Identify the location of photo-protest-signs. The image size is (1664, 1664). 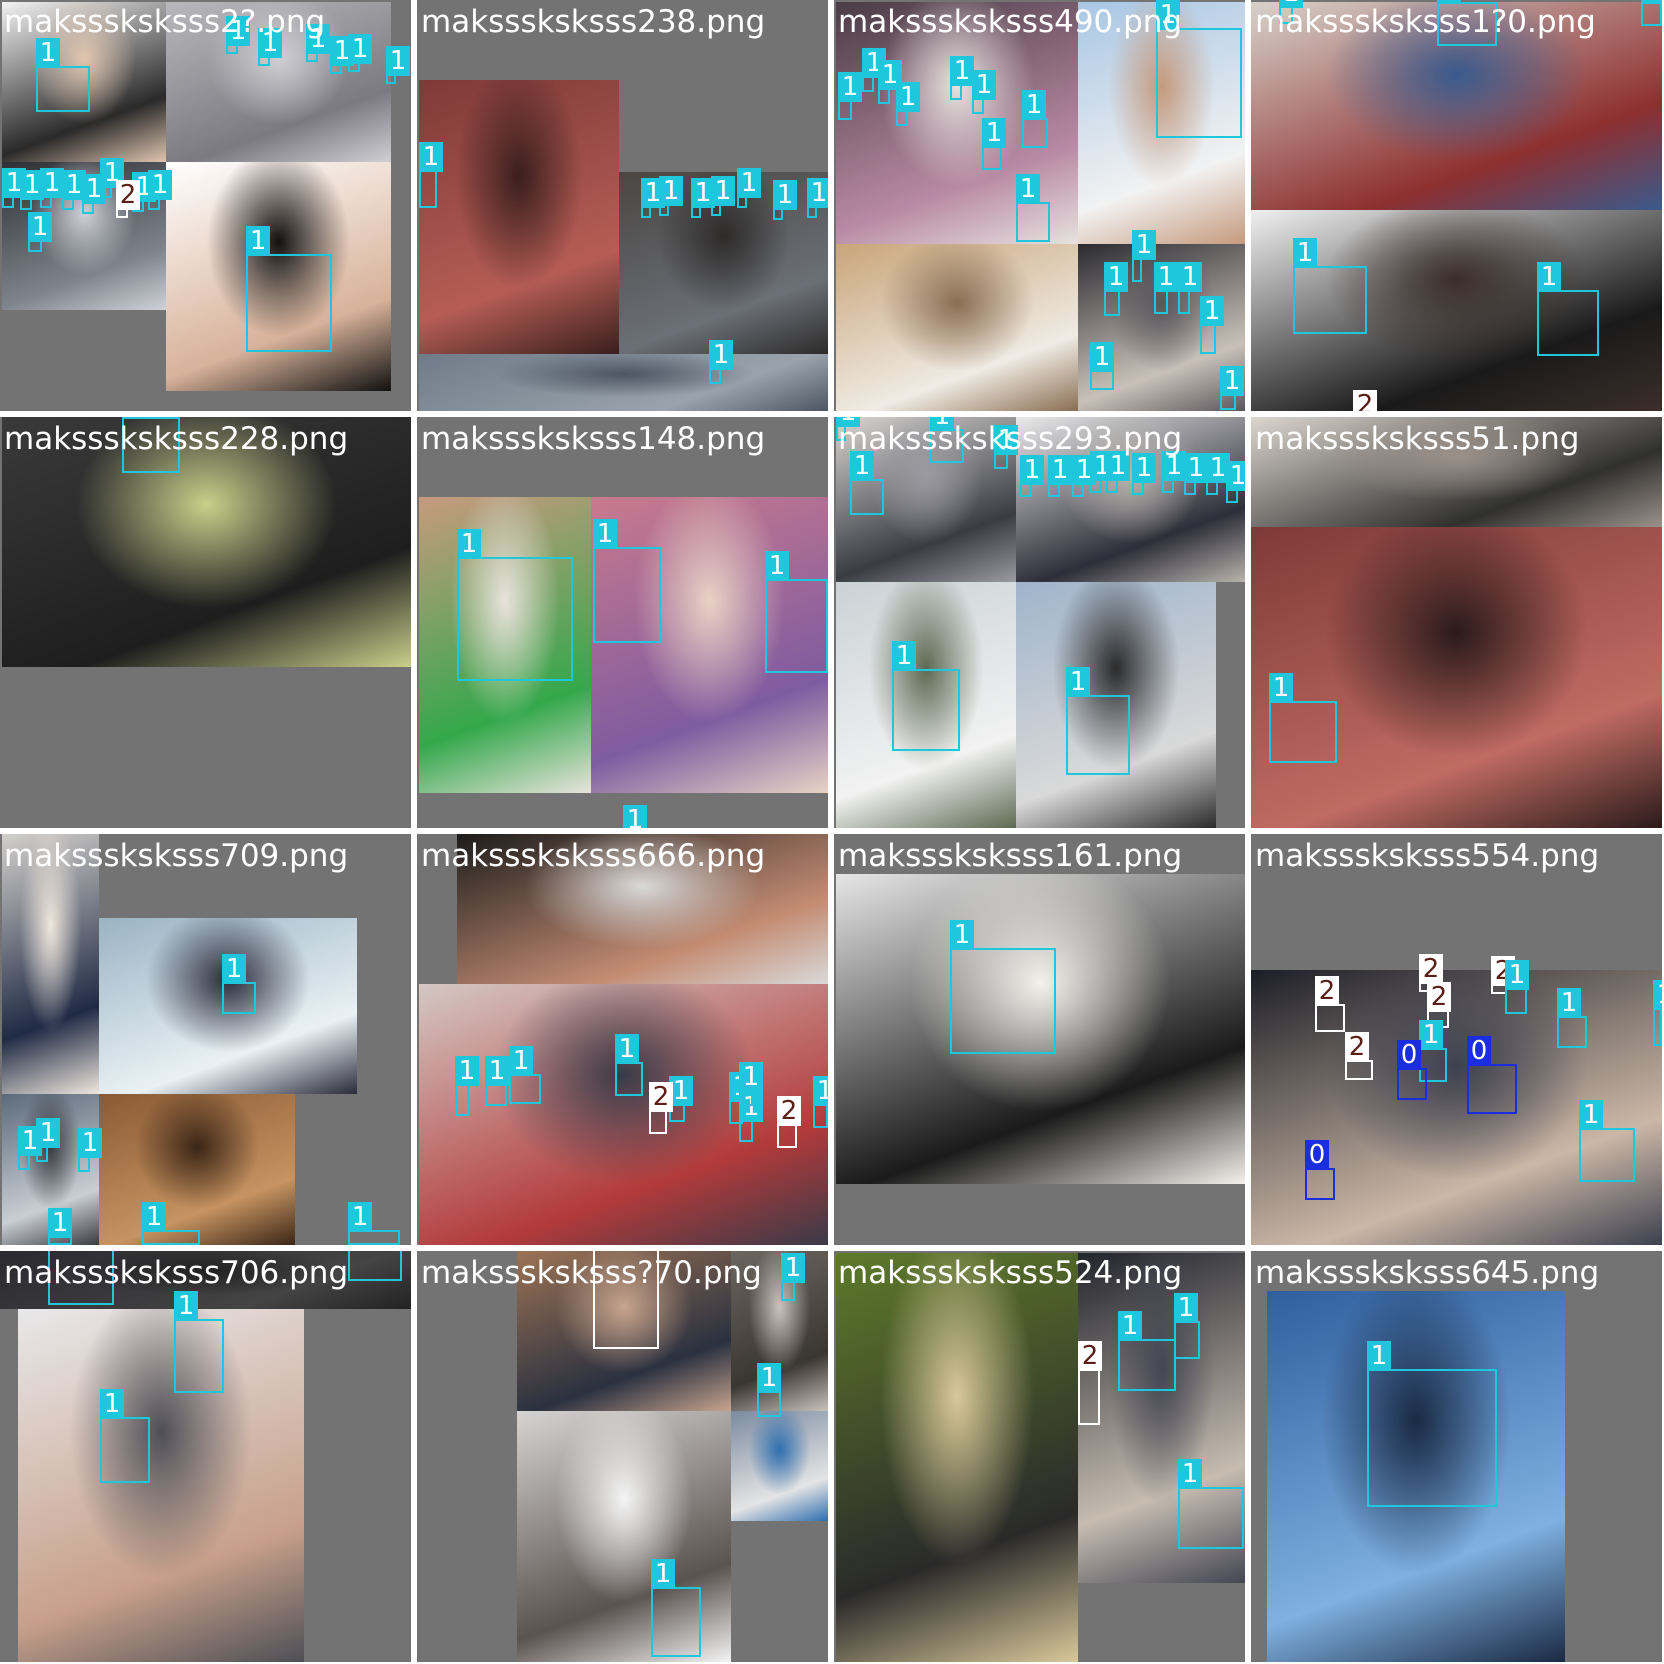
(623, 1114).